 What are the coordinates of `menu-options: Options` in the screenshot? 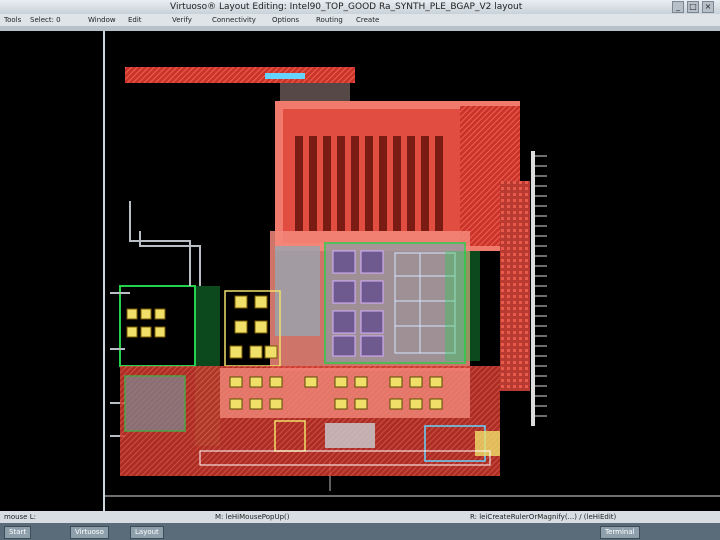 It's located at (285, 20).